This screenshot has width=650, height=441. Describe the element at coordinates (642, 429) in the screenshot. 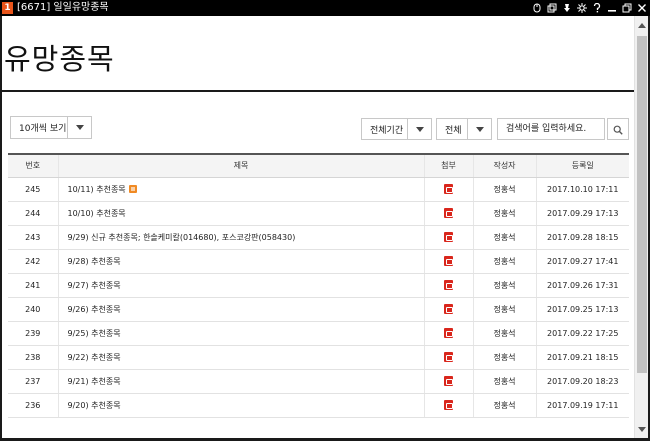

I see `scroll-down-arrow-icon` at that location.